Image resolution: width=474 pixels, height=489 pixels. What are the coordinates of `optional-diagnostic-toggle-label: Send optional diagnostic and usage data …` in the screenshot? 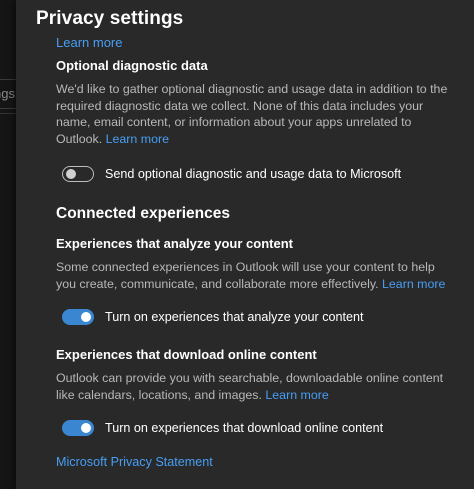 It's located at (253, 174).